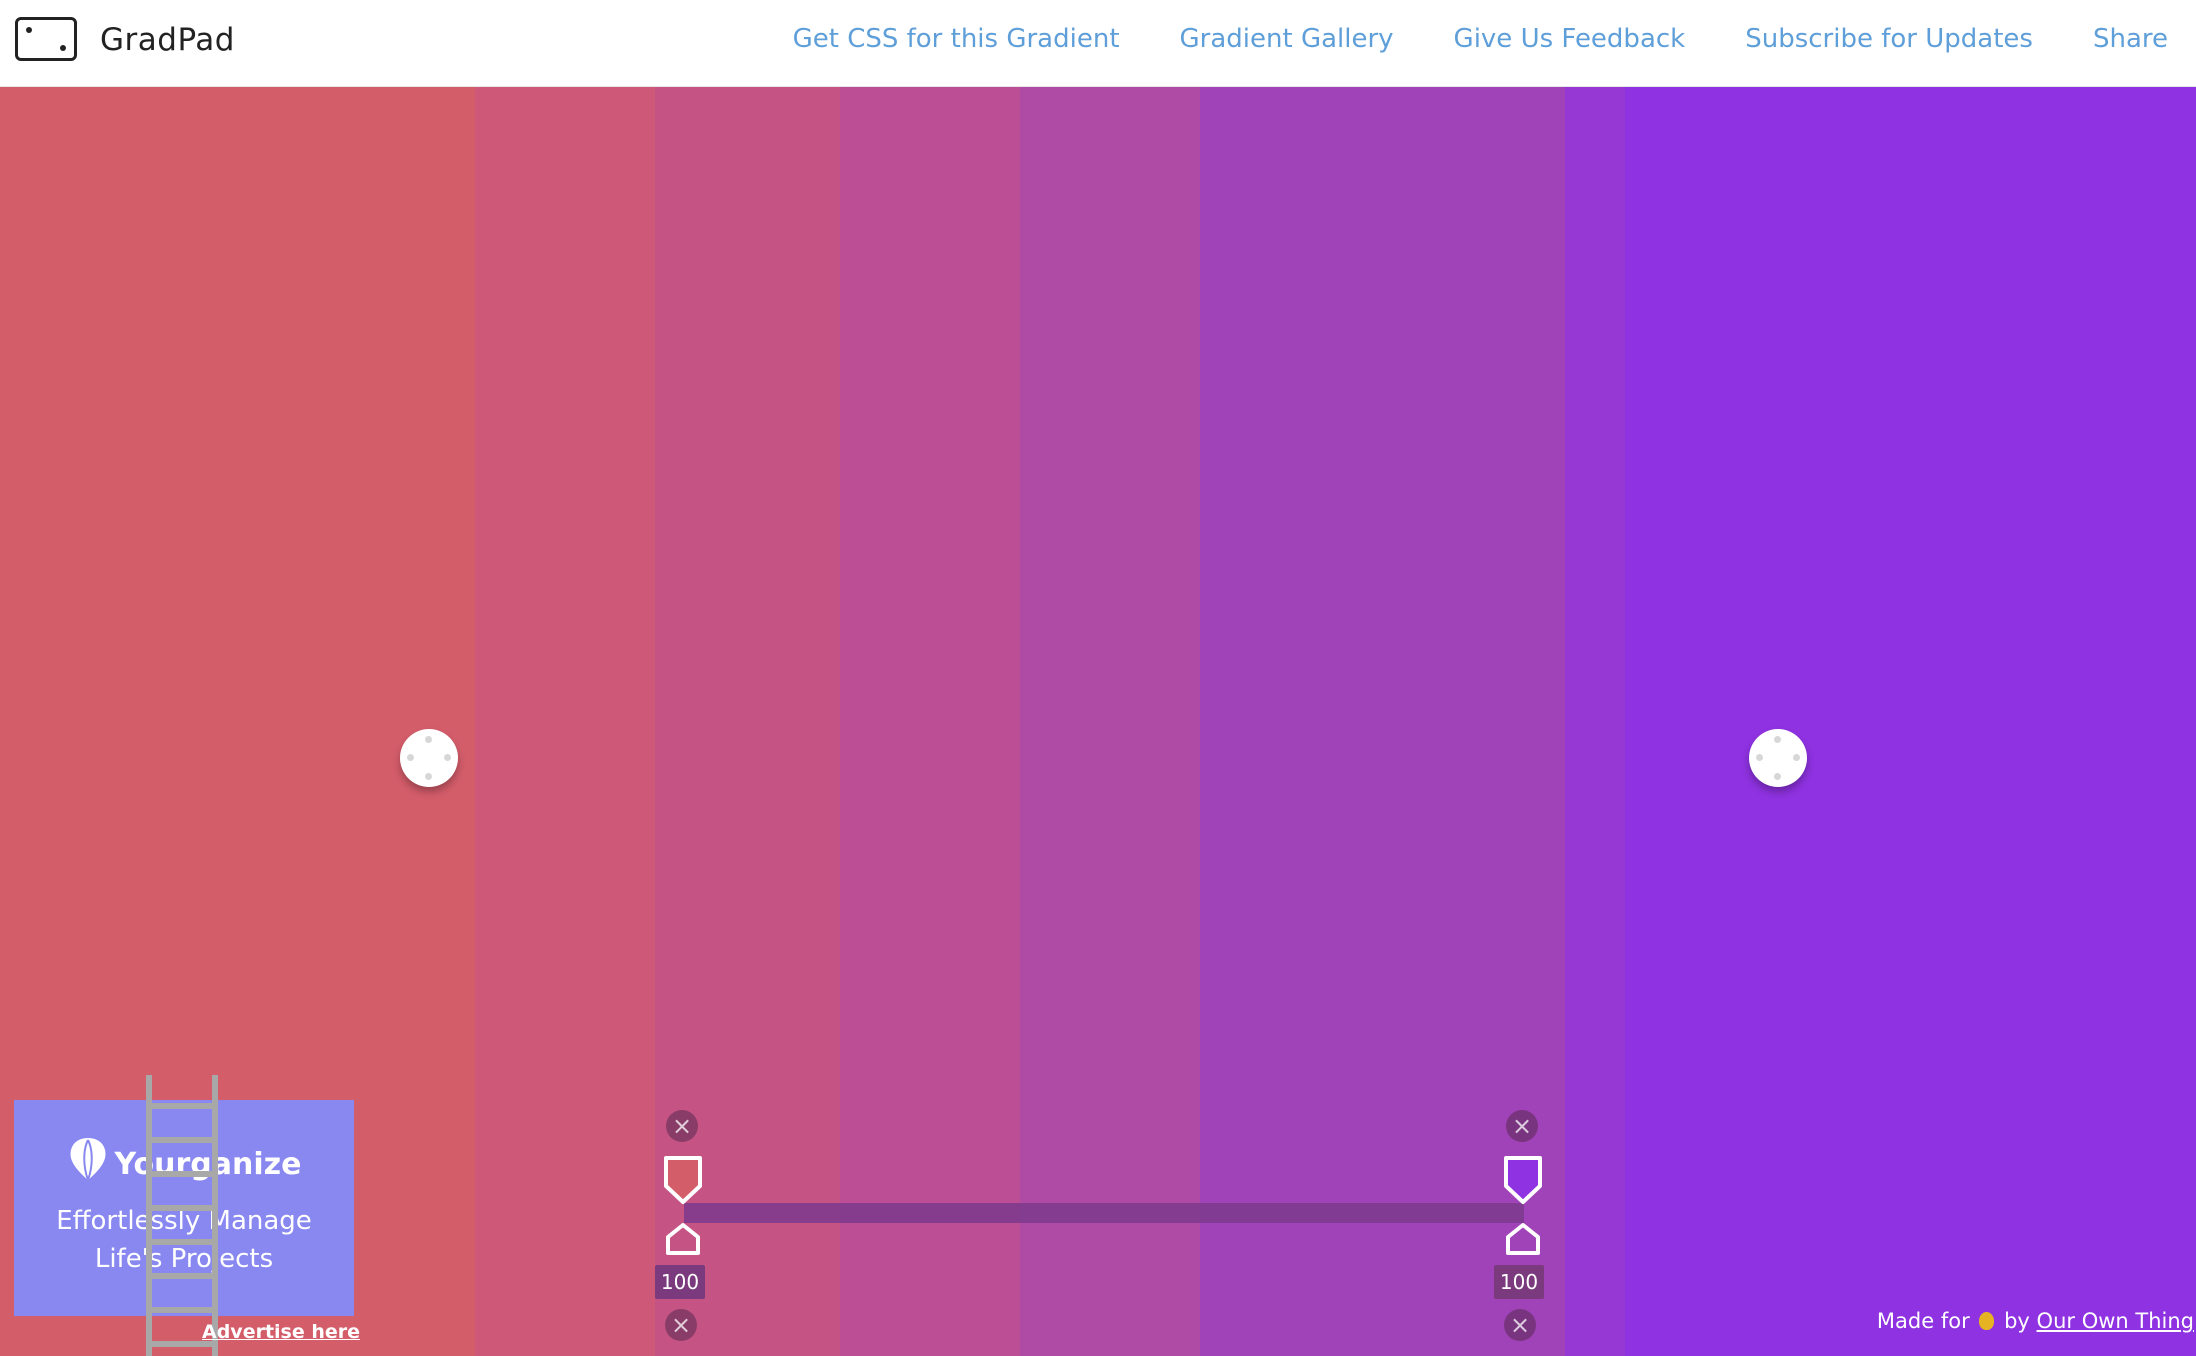  What do you see at coordinates (1519, 1282) in the screenshot?
I see `stop-opacity-value-right: 100` at bounding box center [1519, 1282].